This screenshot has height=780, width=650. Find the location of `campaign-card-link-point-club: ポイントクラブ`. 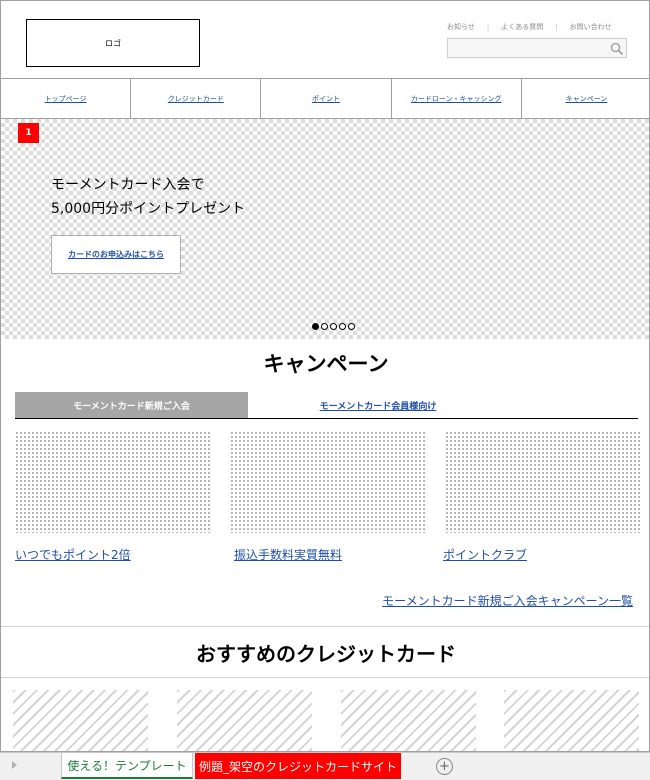

campaign-card-link-point-club: ポイントクラブ is located at coordinates (485, 554).